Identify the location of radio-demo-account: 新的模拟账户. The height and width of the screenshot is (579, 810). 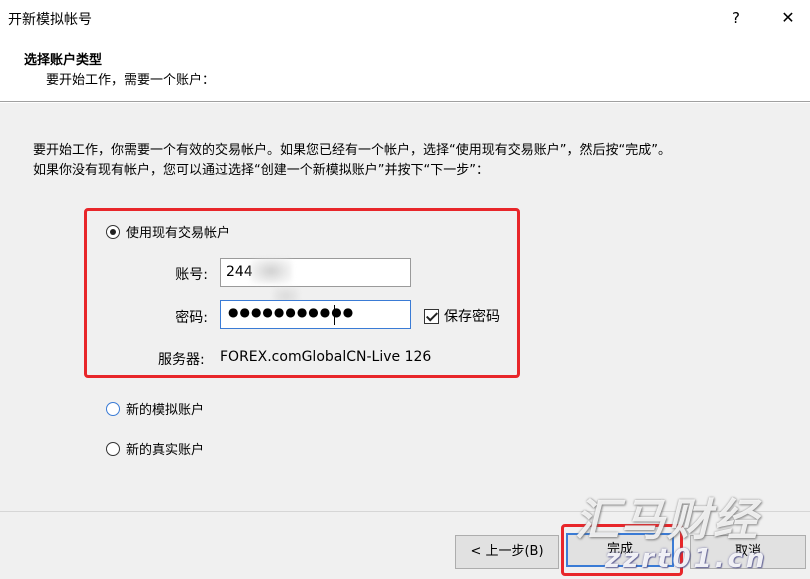
(155, 408).